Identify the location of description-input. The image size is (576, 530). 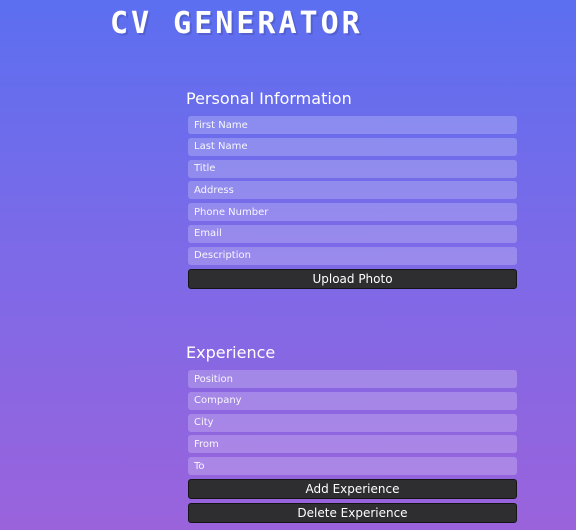
(352, 255).